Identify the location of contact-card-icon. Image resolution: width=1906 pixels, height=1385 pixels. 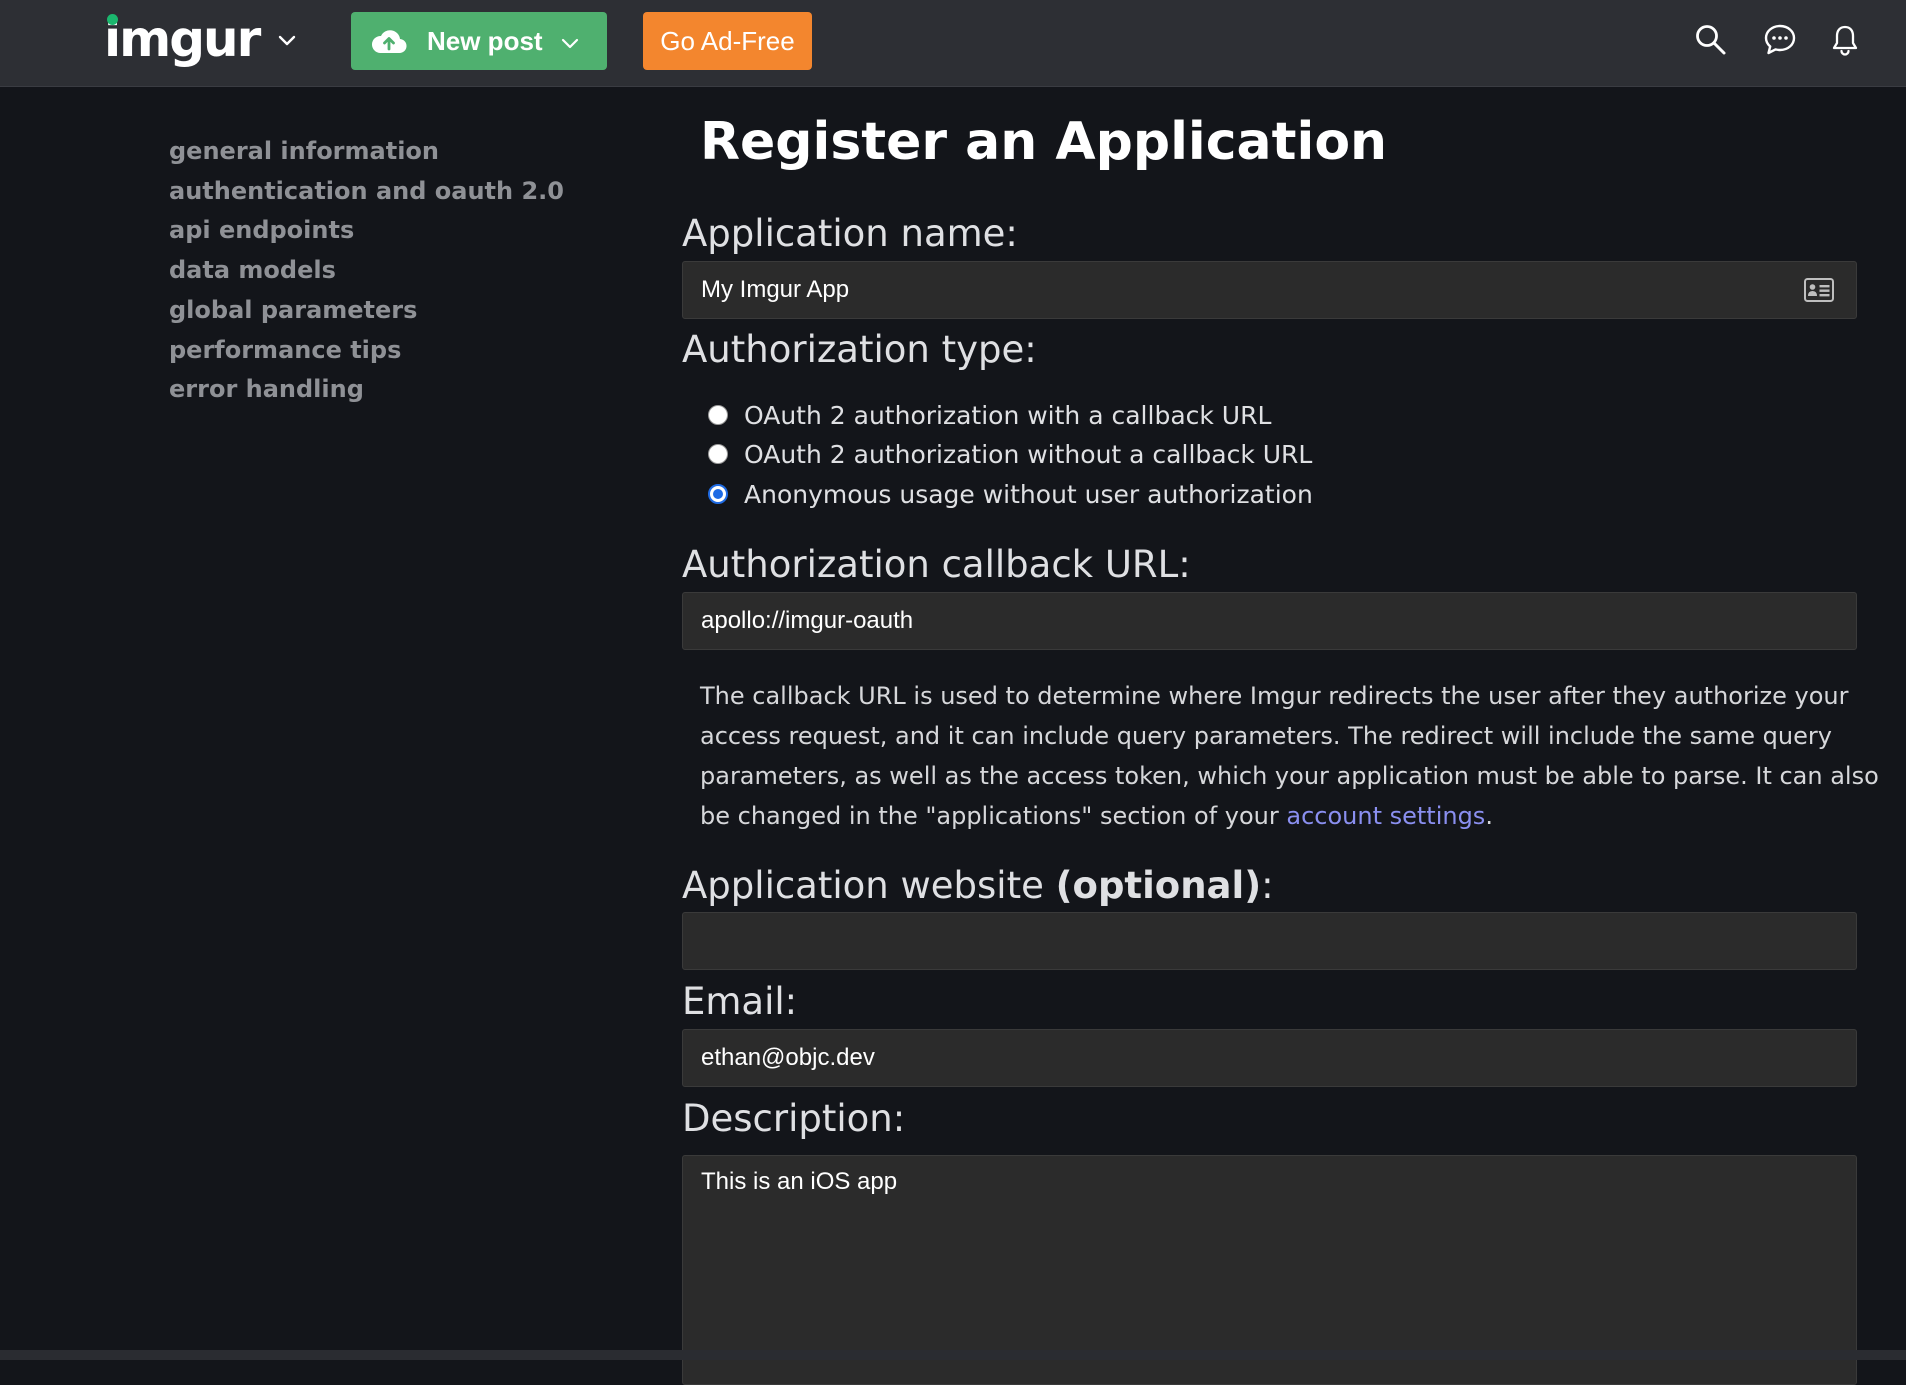
(1819, 290).